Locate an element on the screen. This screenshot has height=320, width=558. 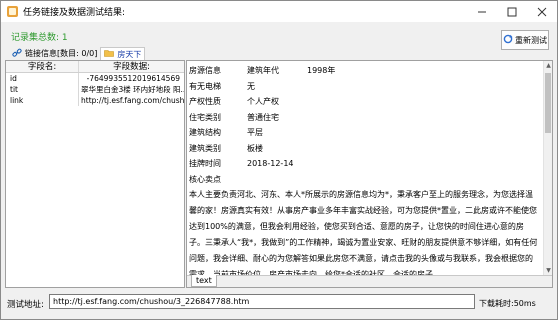
detail-key: 挂牌时间 is located at coordinates (205, 163).